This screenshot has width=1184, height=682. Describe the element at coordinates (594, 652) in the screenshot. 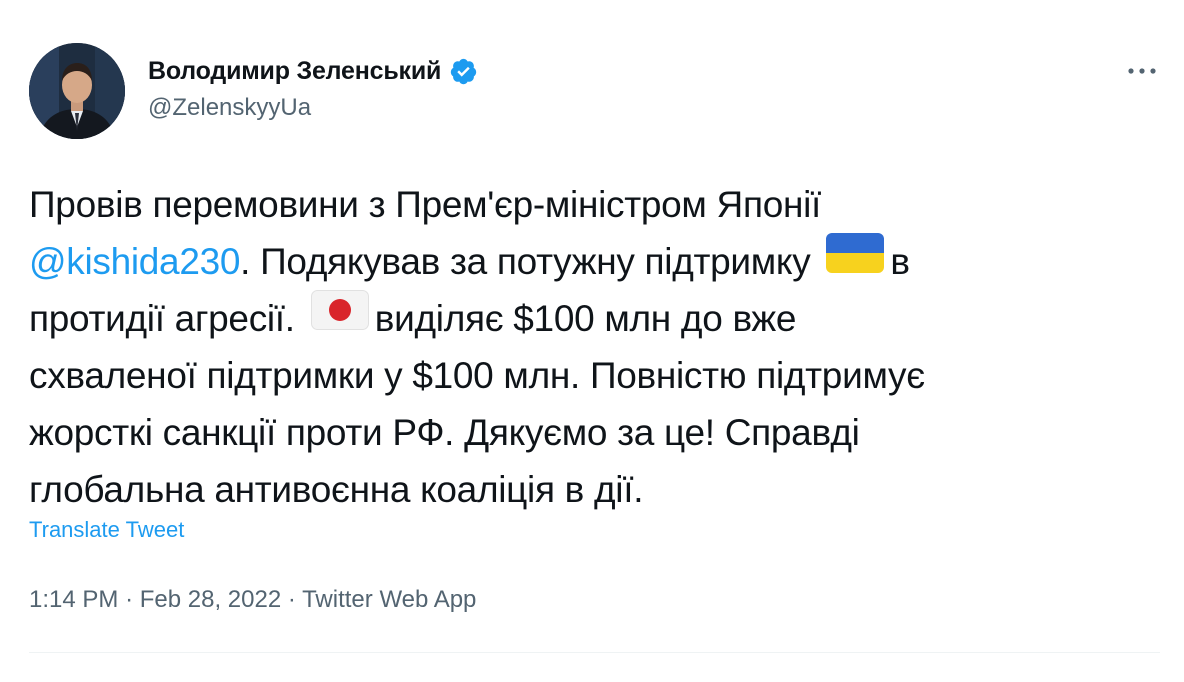

I see `divider` at that location.